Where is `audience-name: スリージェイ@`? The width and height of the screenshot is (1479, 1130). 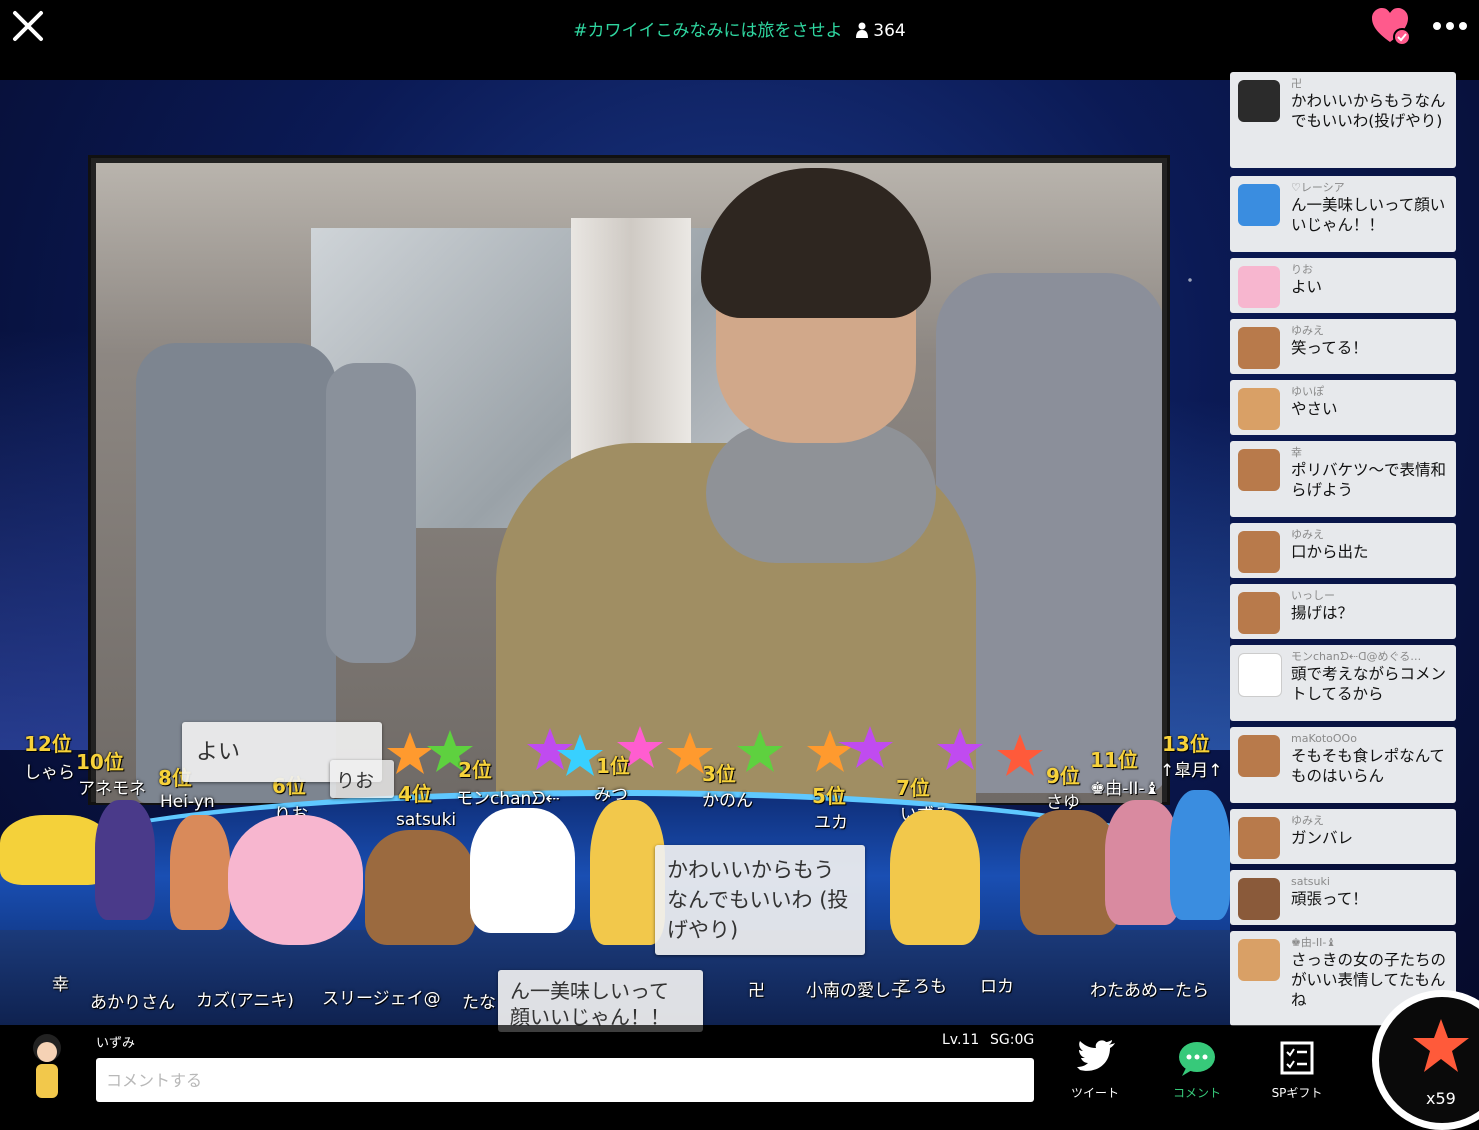 audience-name: スリージェイ@ is located at coordinates (381, 996).